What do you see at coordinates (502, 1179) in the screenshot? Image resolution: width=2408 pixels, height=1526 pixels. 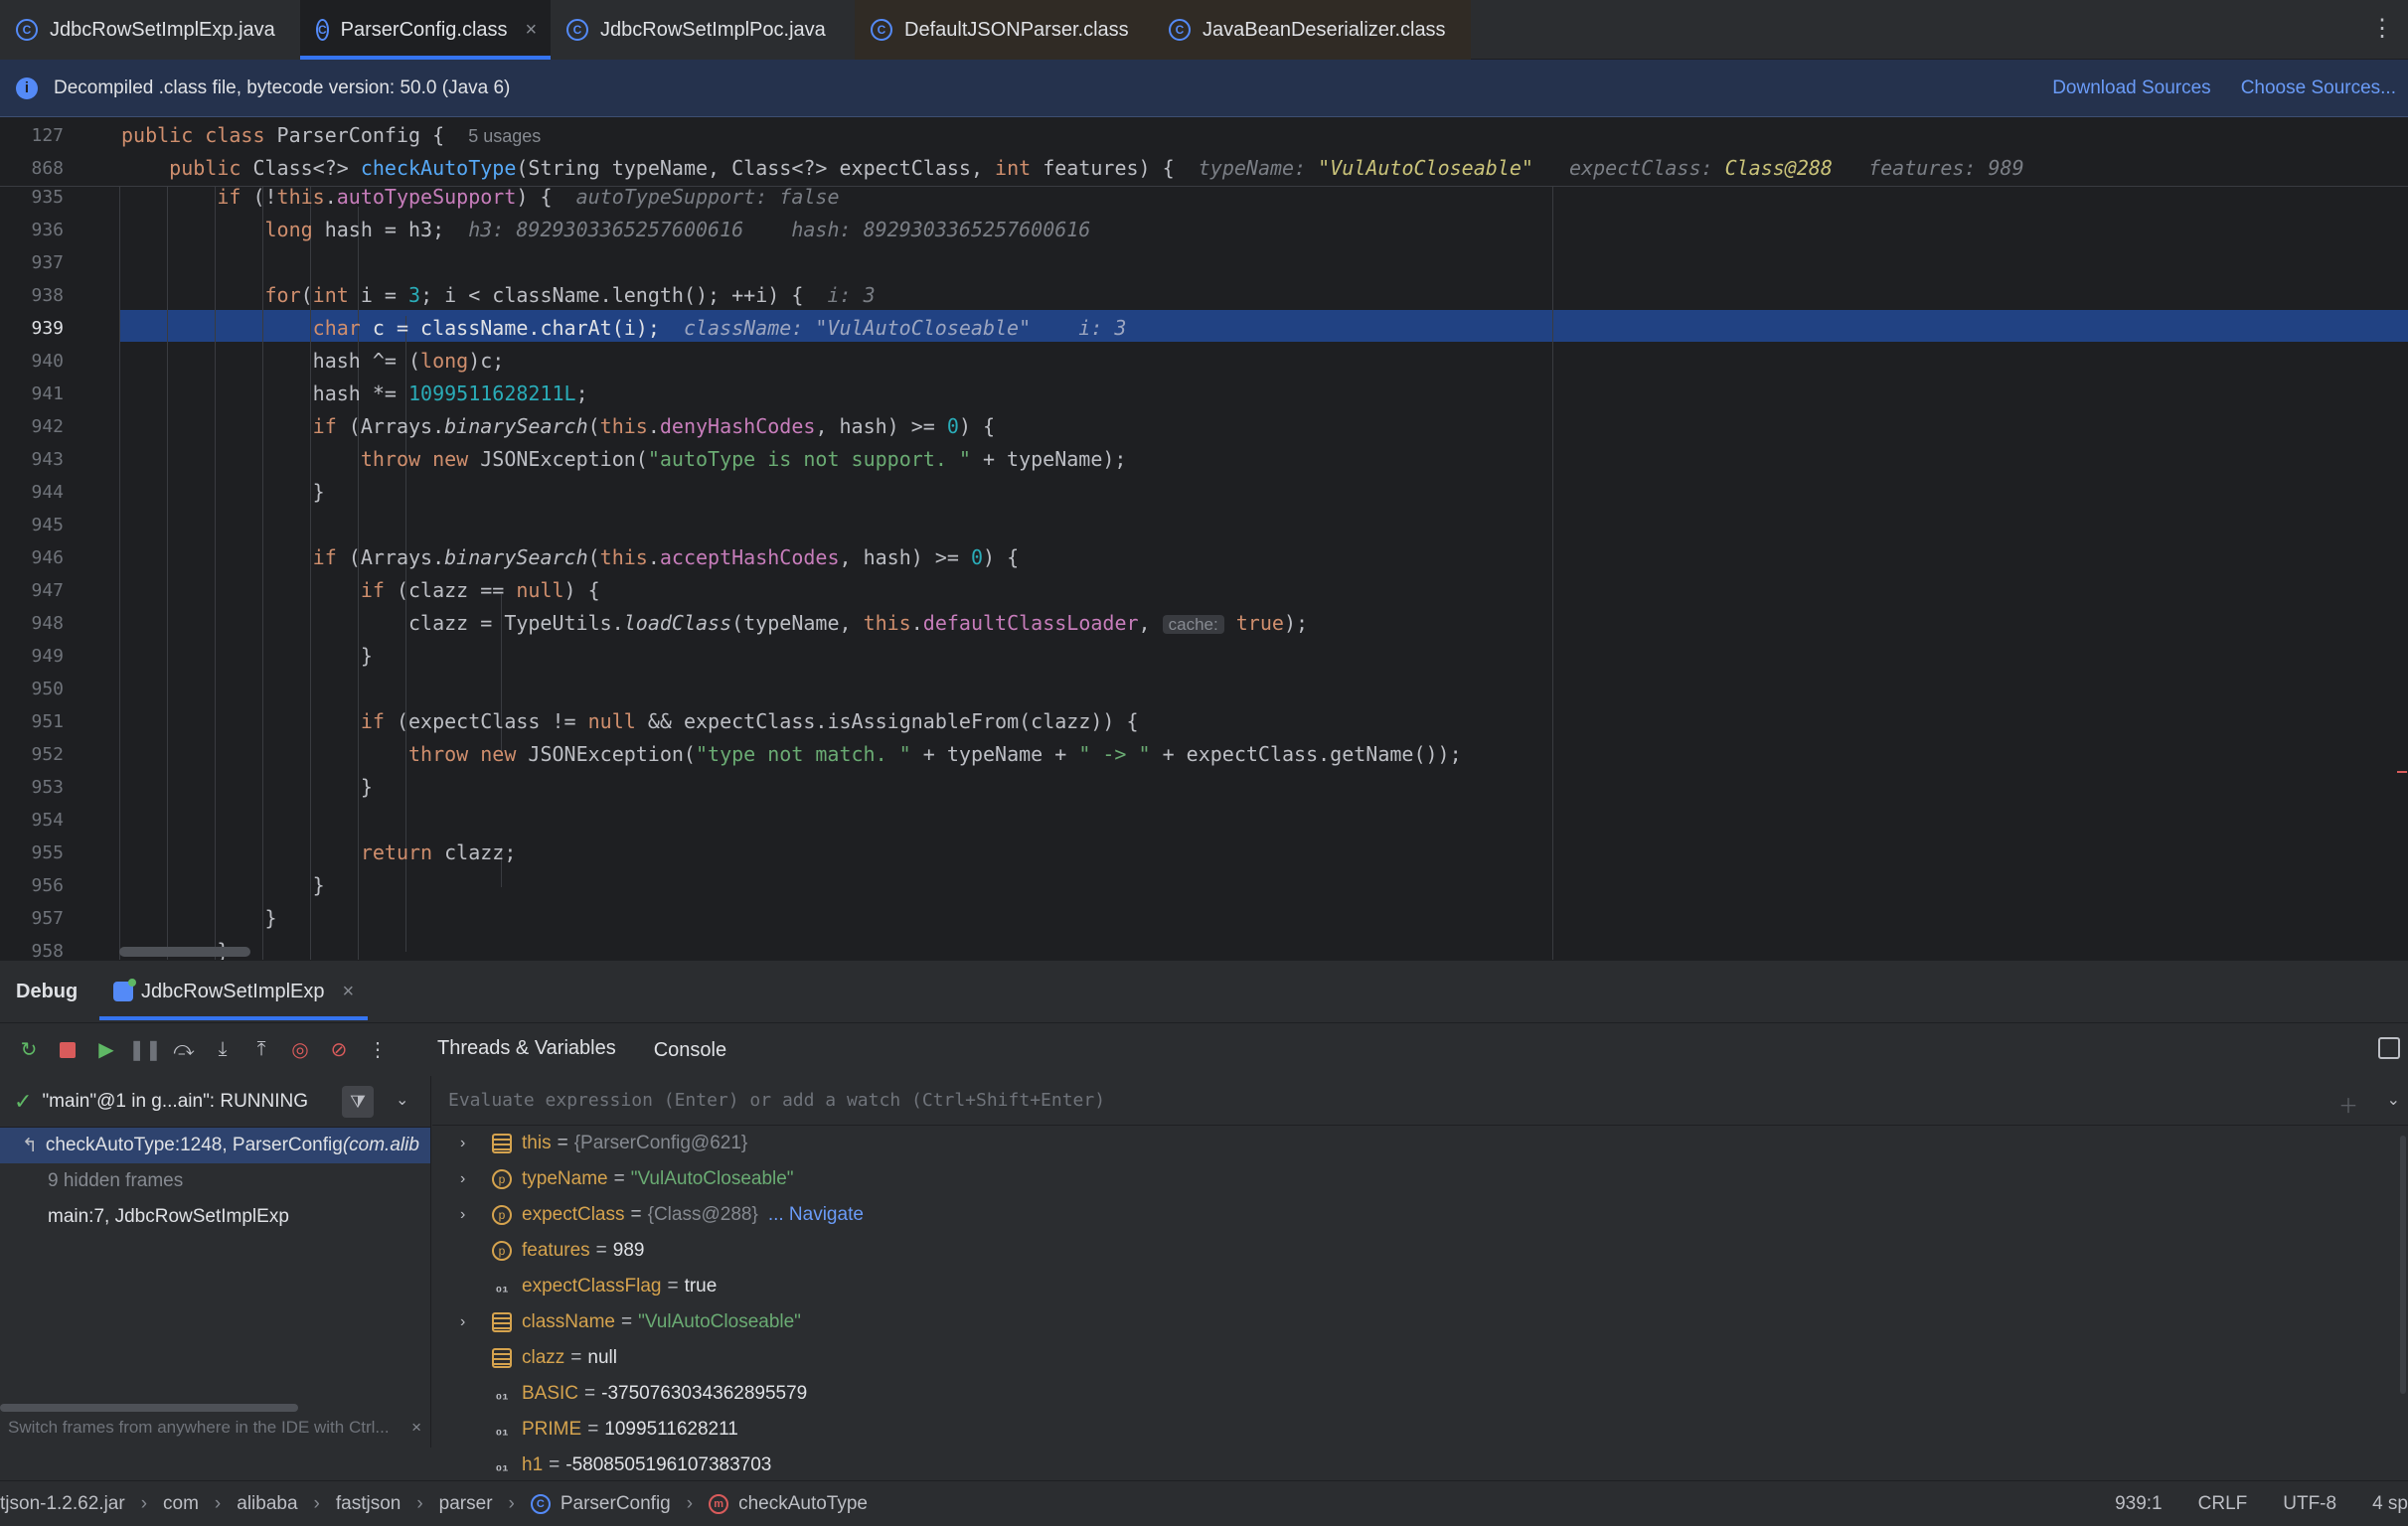 I see `parameter-icon: p` at bounding box center [502, 1179].